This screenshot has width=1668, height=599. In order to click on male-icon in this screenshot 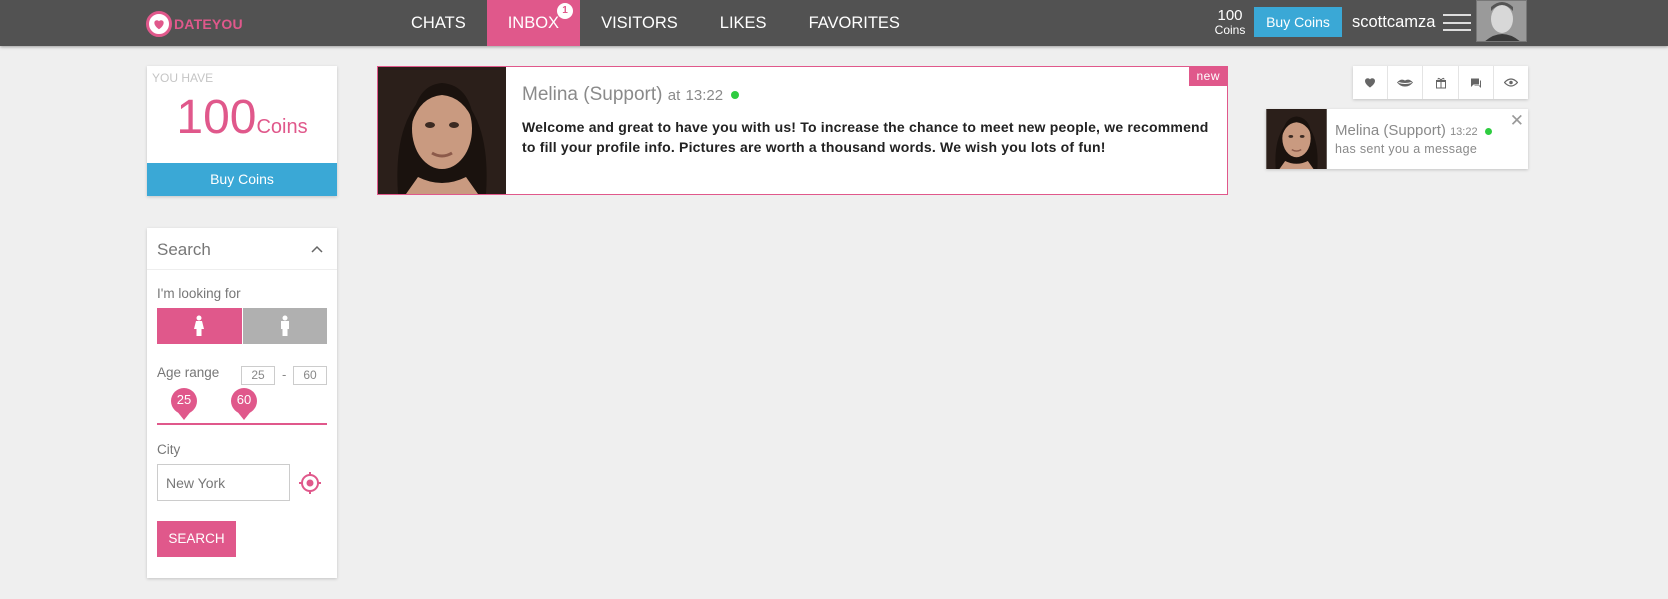, I will do `click(284, 325)`.